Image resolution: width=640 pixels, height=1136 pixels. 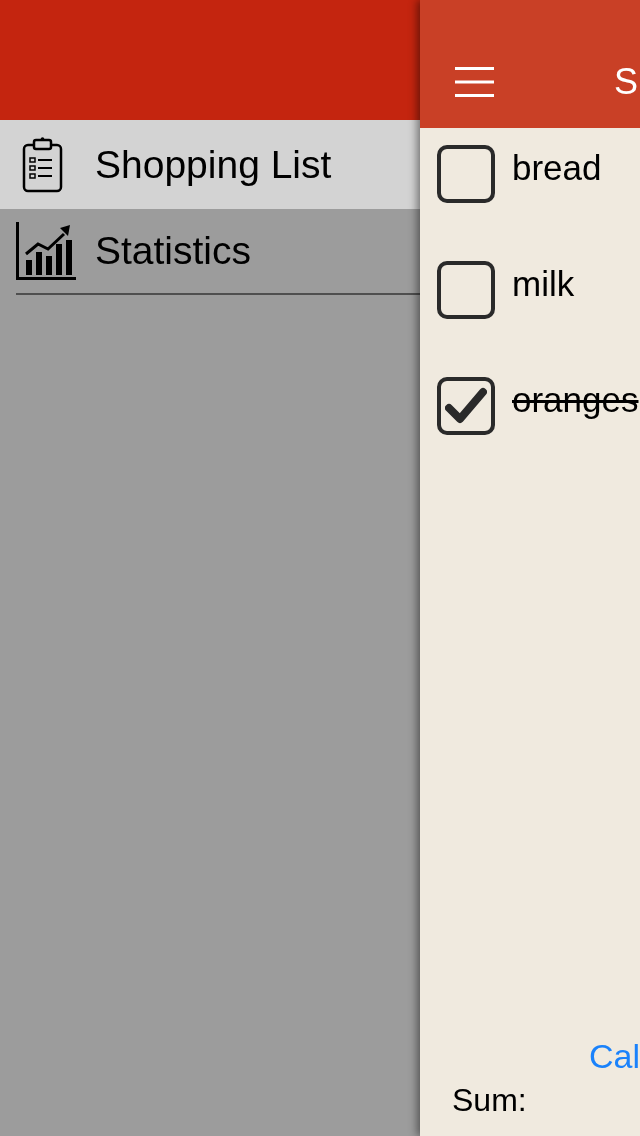 I want to click on clipboard-checklist-icon, so click(x=42, y=164).